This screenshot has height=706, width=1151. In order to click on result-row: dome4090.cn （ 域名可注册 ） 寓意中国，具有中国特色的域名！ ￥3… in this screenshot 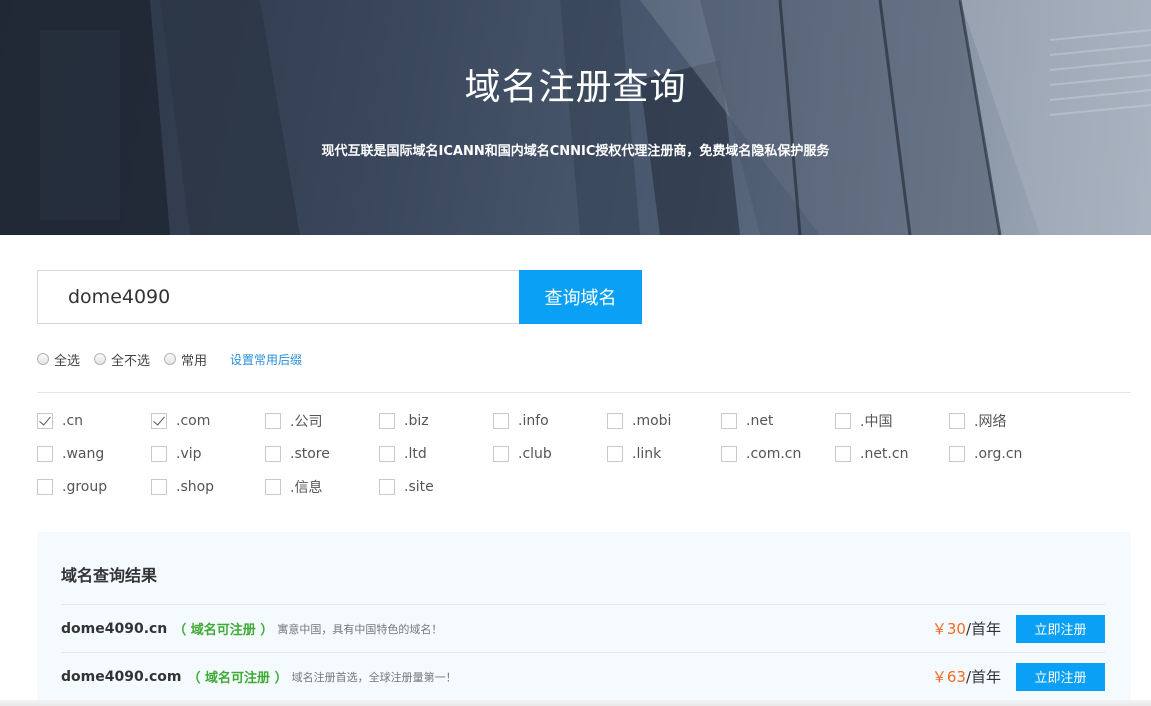, I will do `click(583, 628)`.